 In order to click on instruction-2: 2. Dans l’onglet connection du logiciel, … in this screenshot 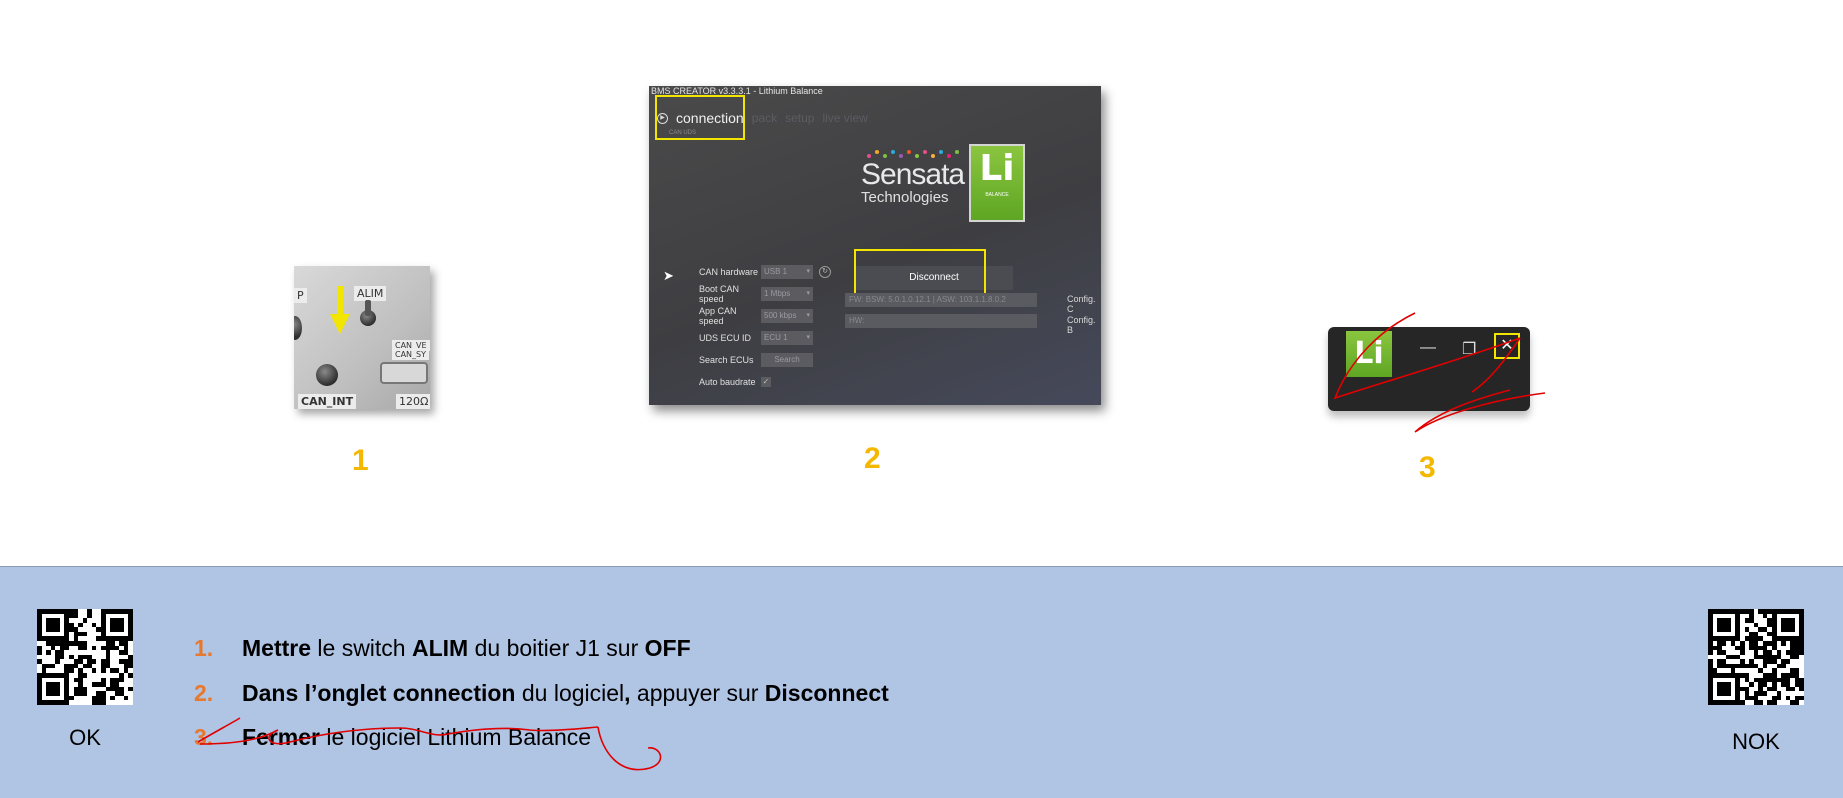, I will do `click(541, 693)`.